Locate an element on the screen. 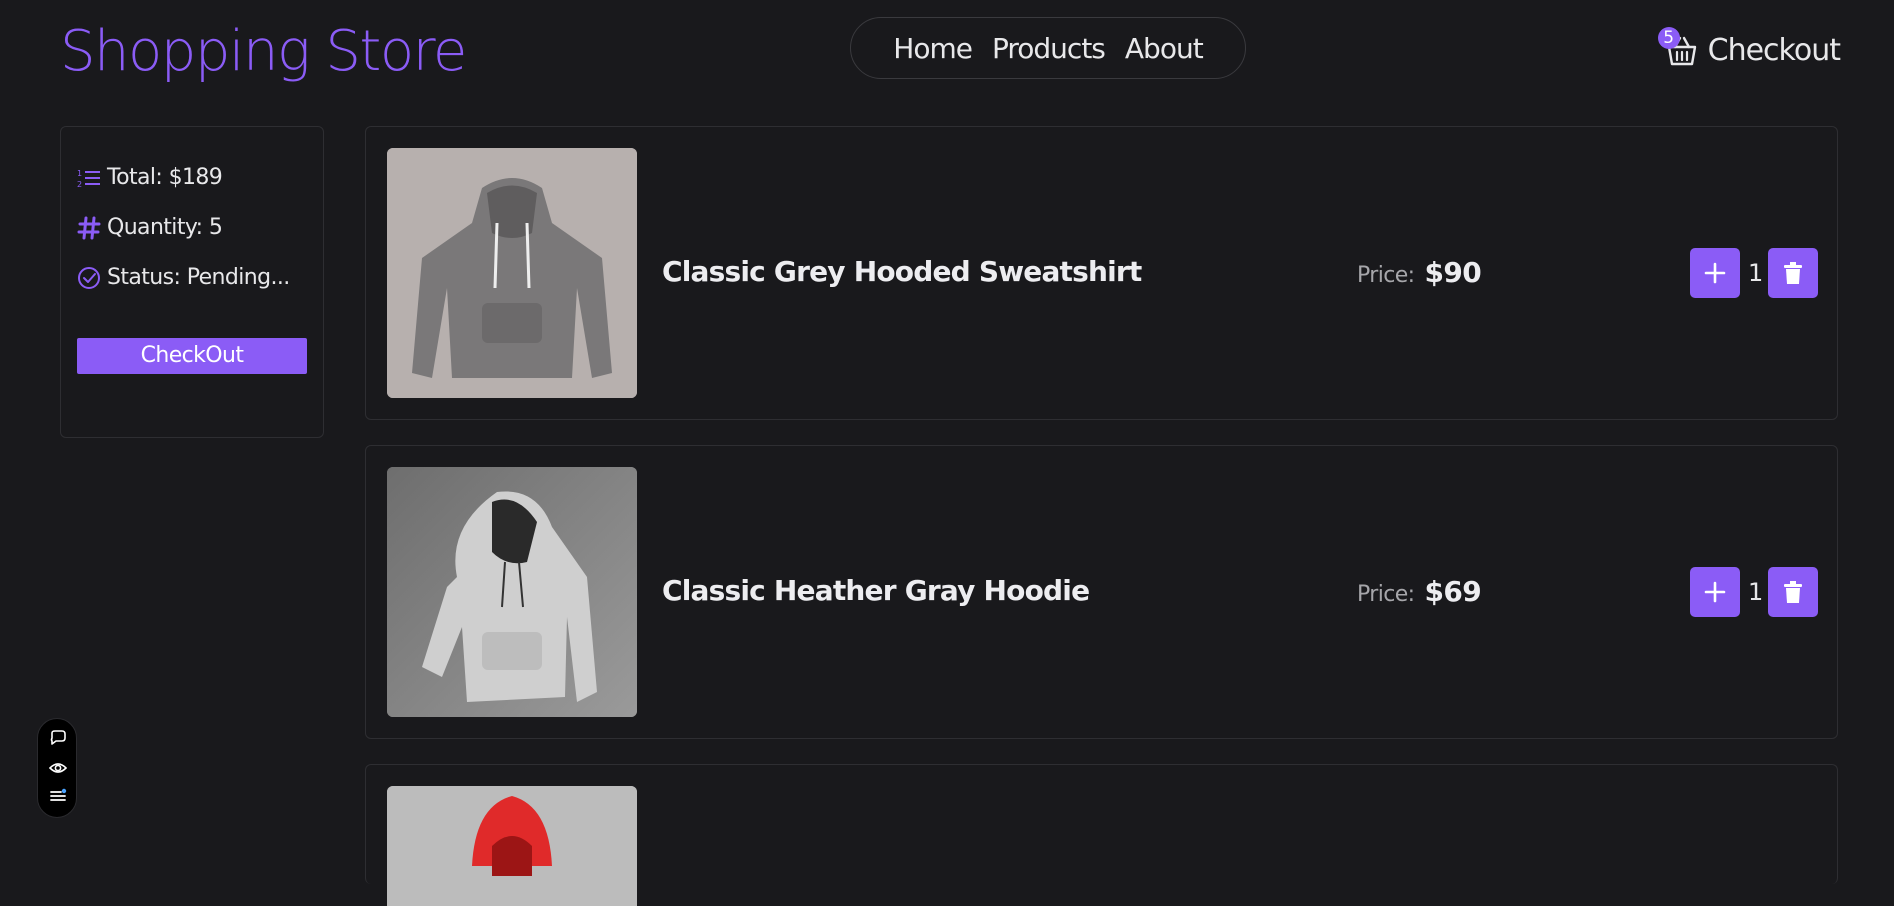 This screenshot has width=1894, height=906. brand-logo: Shopping Store is located at coordinates (263, 52).